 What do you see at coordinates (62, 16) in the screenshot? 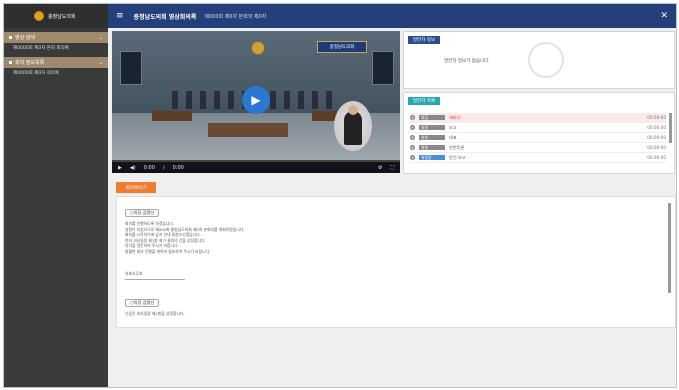
I see `logo-text: 충청남도의회` at bounding box center [62, 16].